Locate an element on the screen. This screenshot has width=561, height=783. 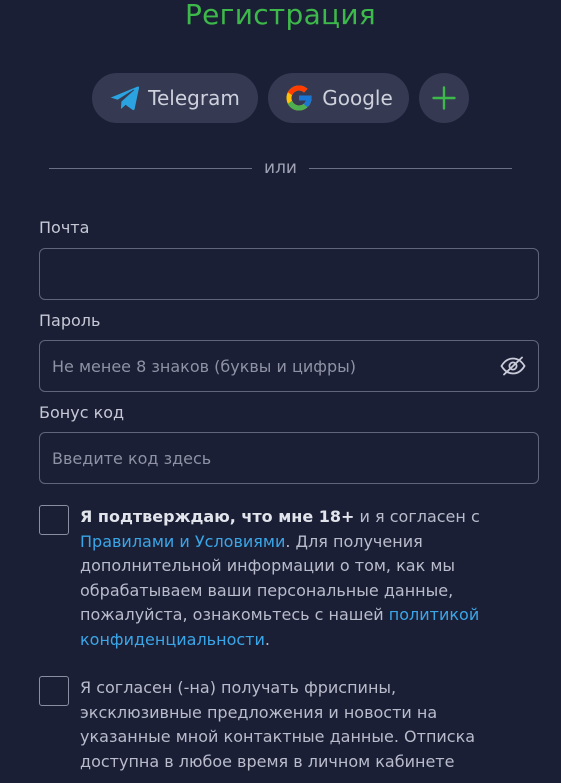
divider-line-right is located at coordinates (410, 168).